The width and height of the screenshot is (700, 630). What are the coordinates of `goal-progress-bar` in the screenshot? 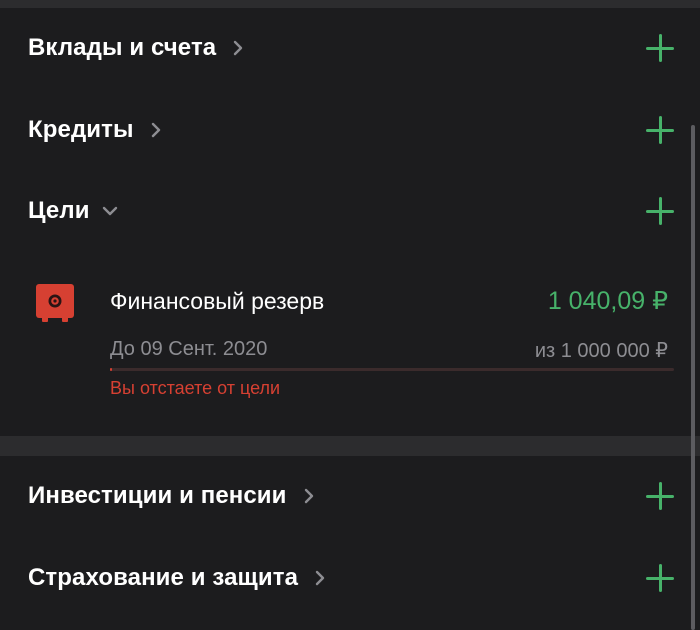 It's located at (392, 369).